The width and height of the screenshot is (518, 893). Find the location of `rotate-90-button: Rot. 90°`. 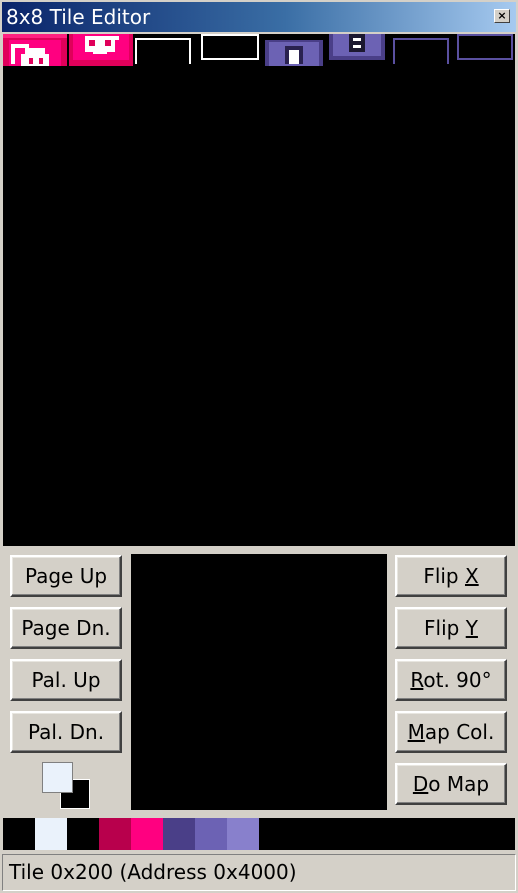

rotate-90-button: Rot. 90° is located at coordinates (451, 680).